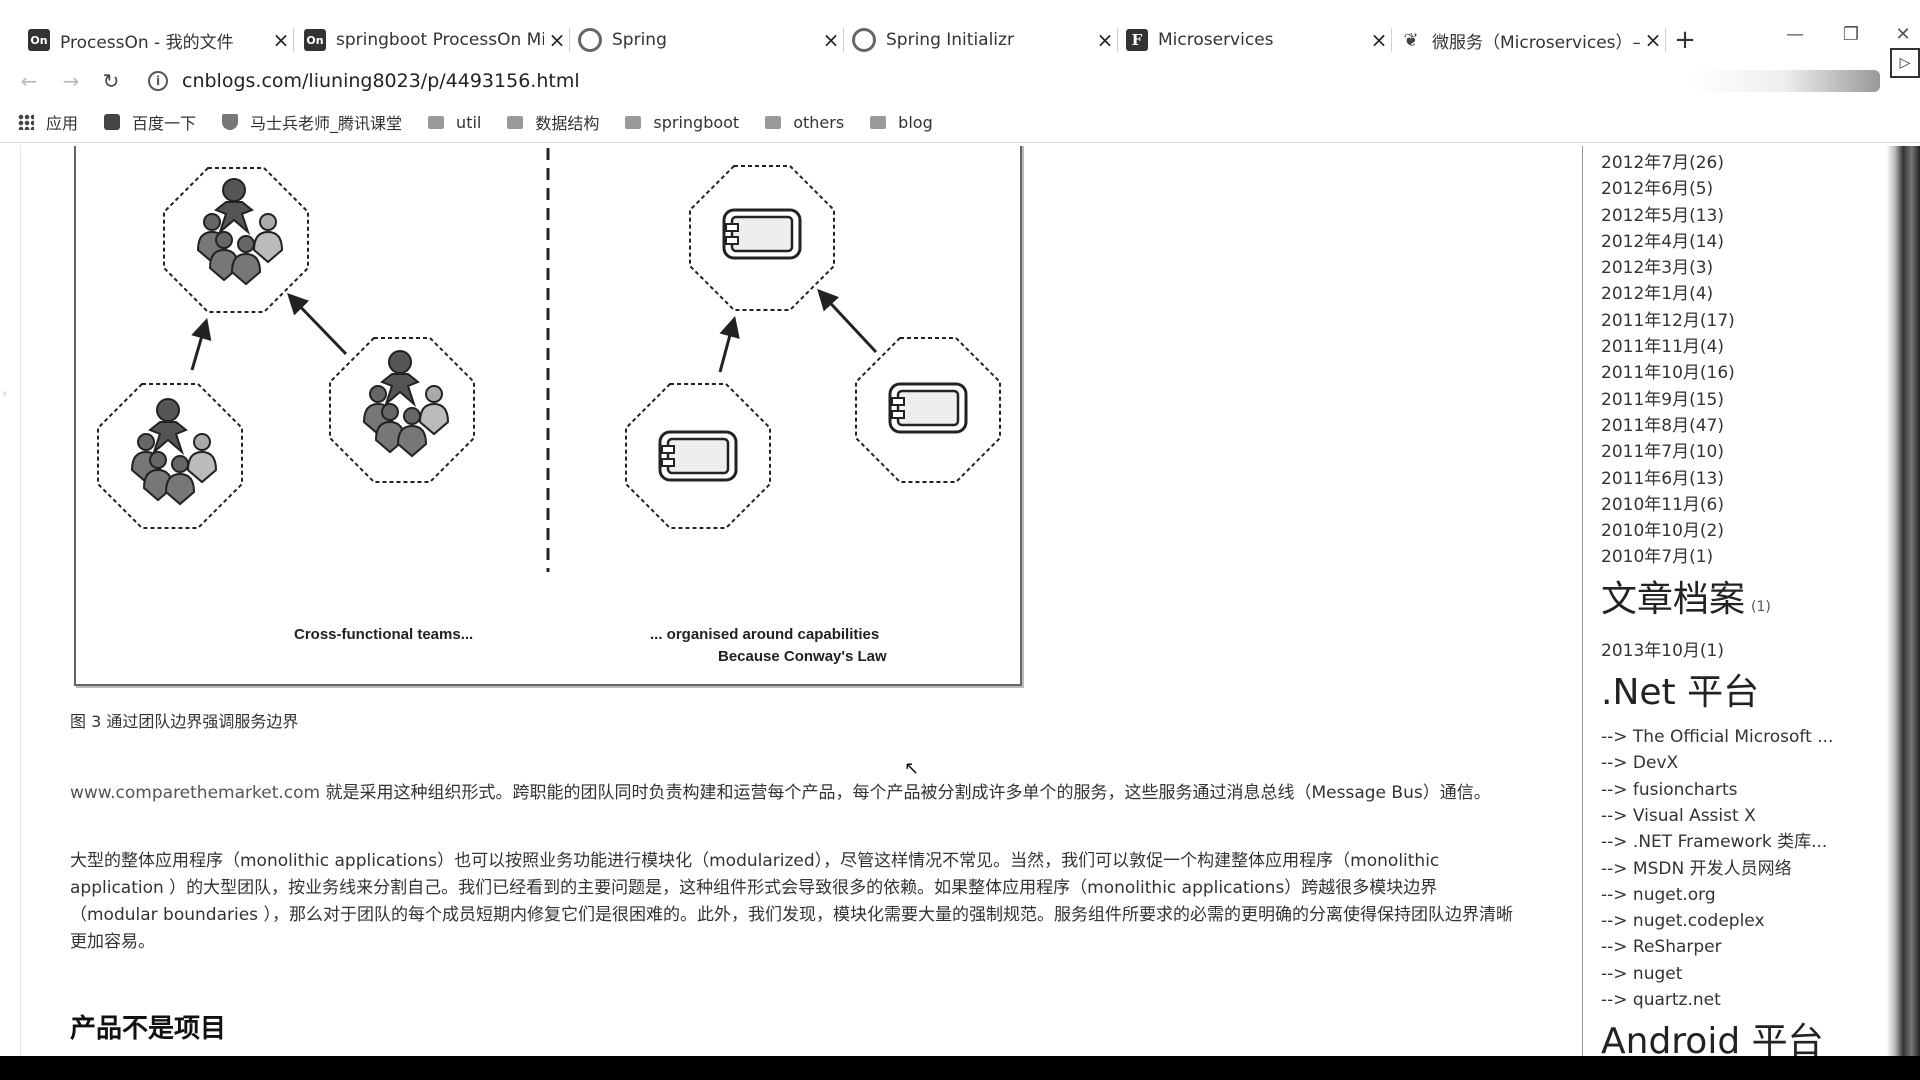 This screenshot has width=1920, height=1080. Describe the element at coordinates (553, 122) in the screenshot. I see `bookmark-folder-data-structures: 数据结构` at that location.